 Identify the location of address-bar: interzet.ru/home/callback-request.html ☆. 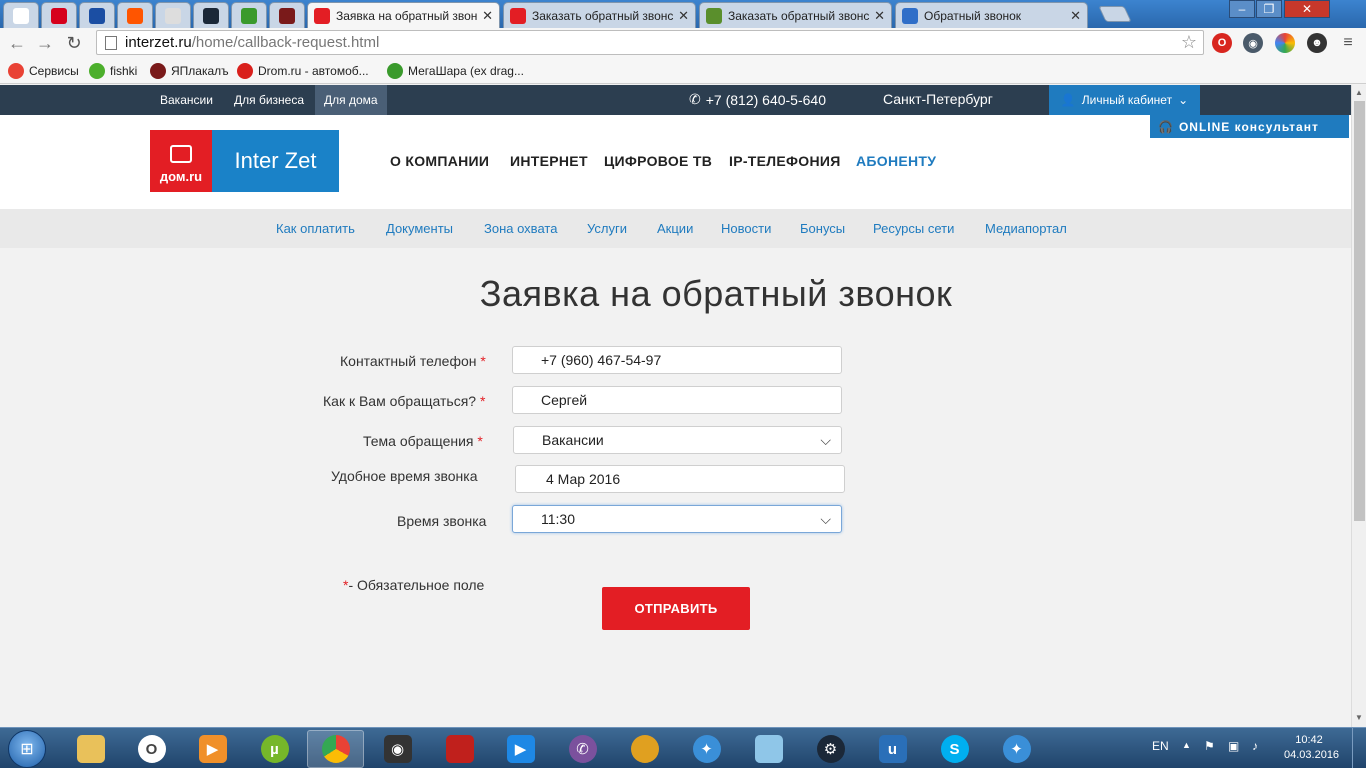
(650, 42).